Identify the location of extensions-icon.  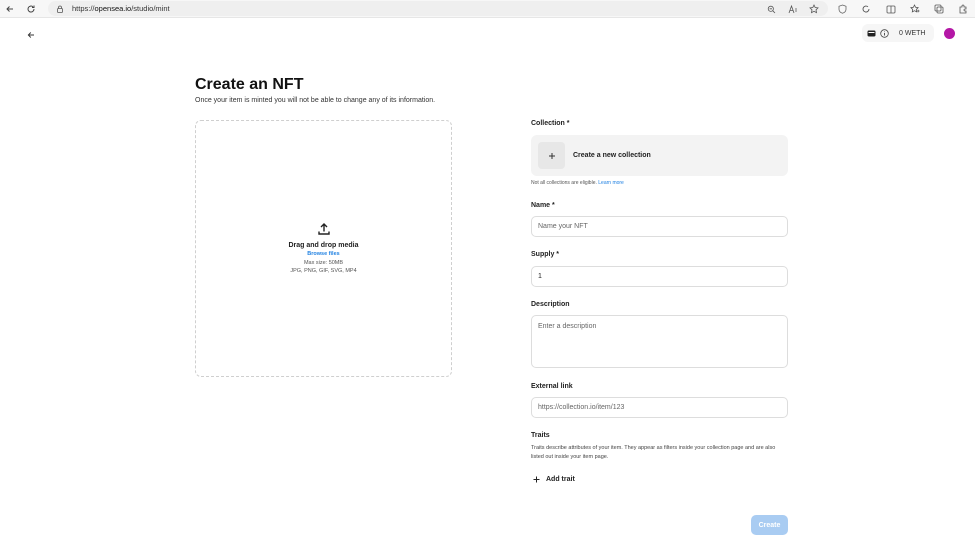
(963, 9).